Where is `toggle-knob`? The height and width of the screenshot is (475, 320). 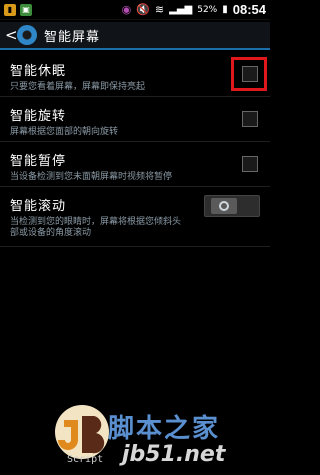 toggle-knob is located at coordinates (224, 206).